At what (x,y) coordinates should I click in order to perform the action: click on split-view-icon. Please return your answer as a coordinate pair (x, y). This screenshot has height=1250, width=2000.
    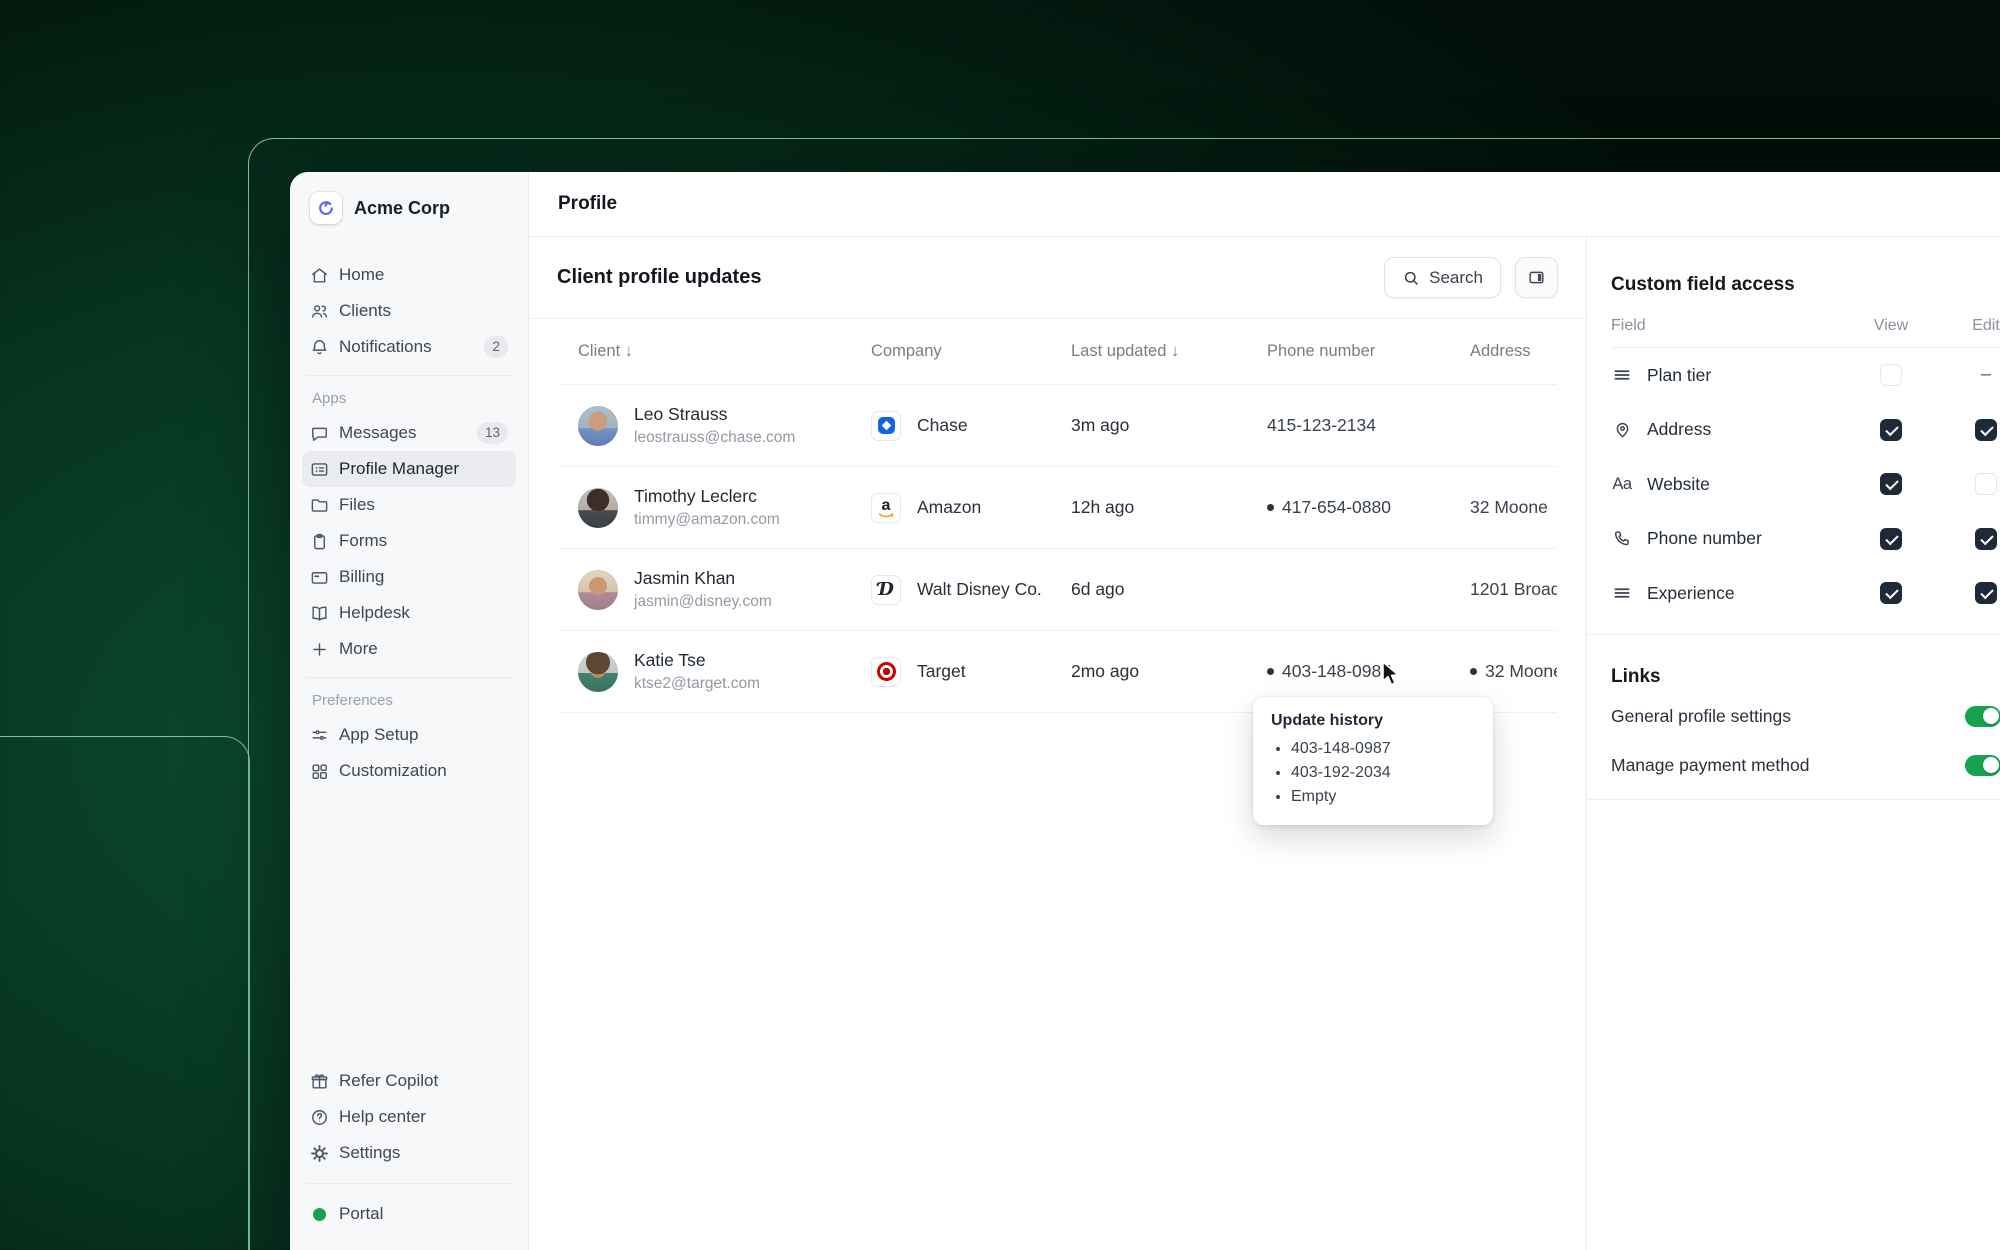
    Looking at the image, I should click on (1536, 277).